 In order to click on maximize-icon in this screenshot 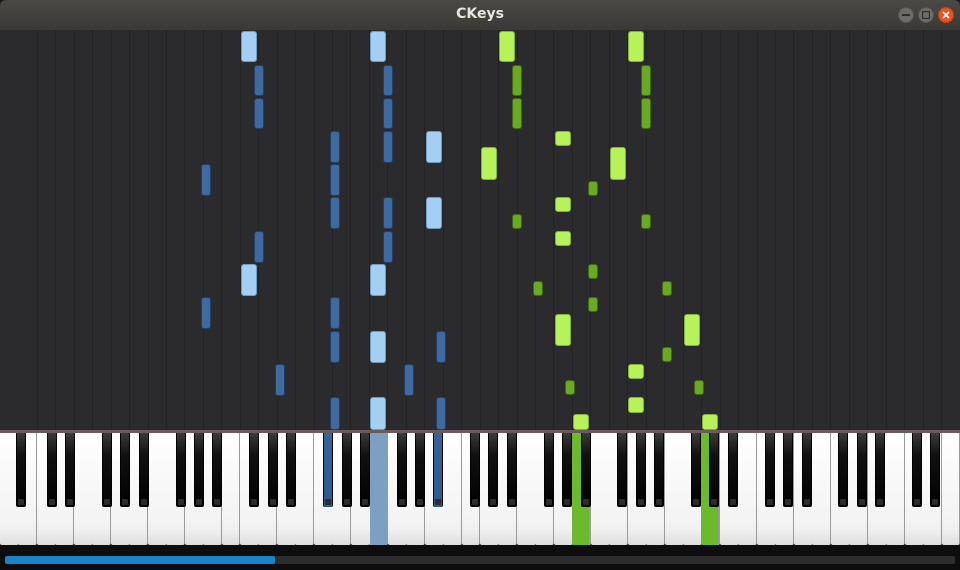, I will do `click(926, 15)`.